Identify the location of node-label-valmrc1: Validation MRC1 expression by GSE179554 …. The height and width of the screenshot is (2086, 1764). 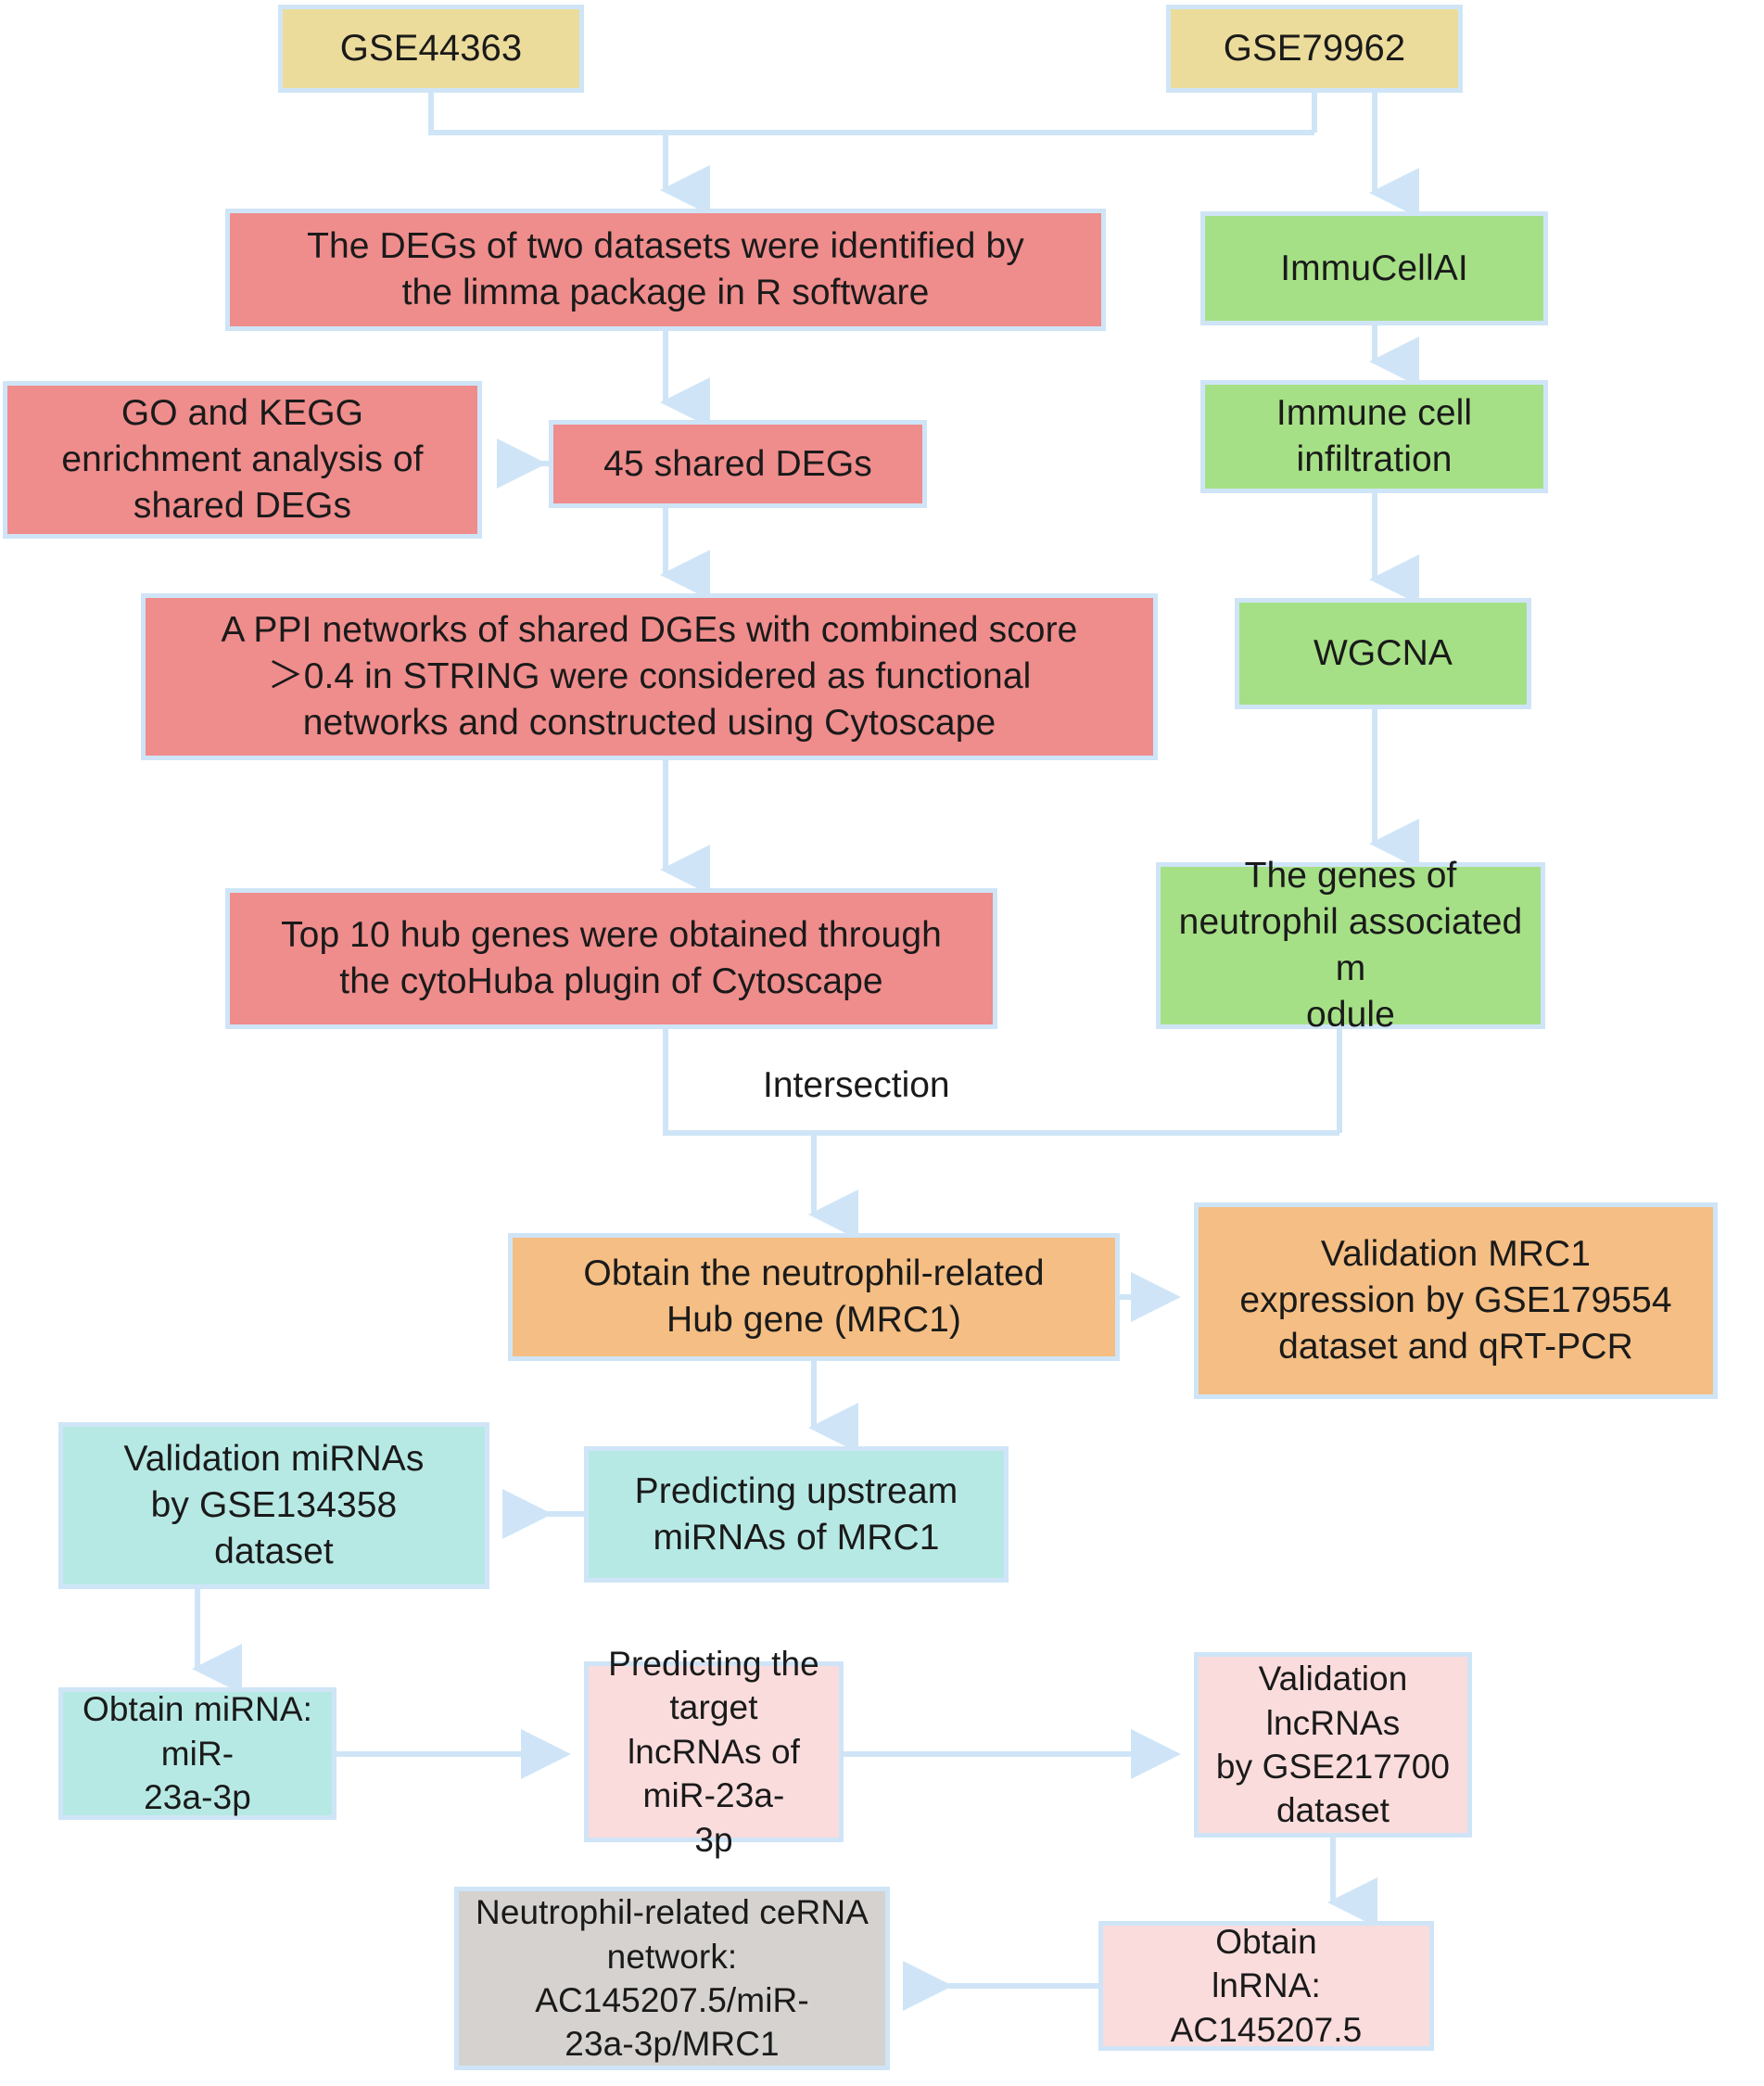
(1456, 1301).